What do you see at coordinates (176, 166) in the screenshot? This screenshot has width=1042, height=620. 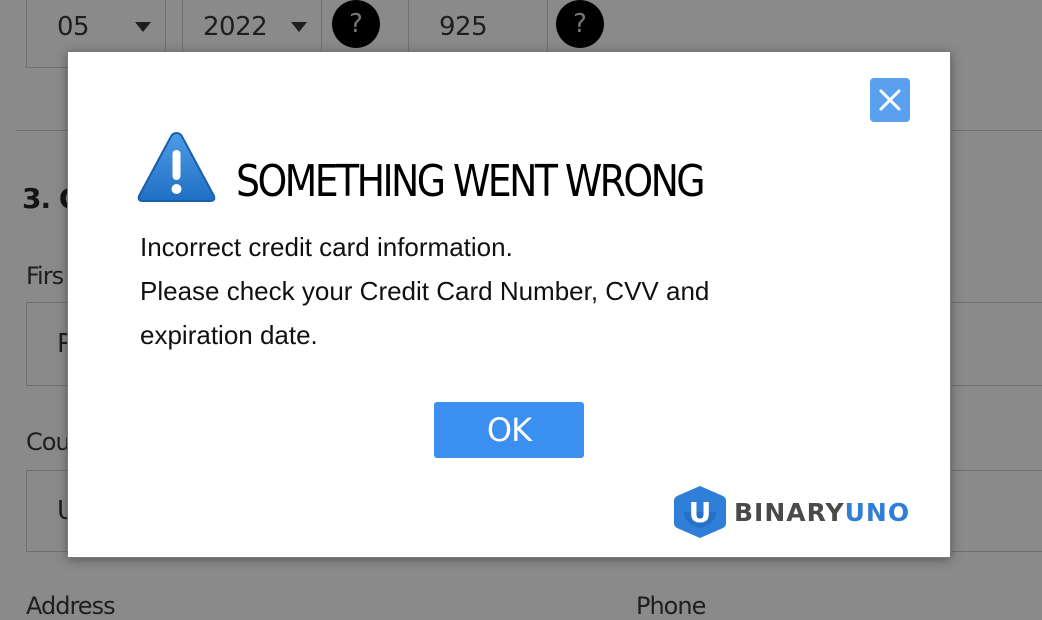 I see `warning-triangle-icon` at bounding box center [176, 166].